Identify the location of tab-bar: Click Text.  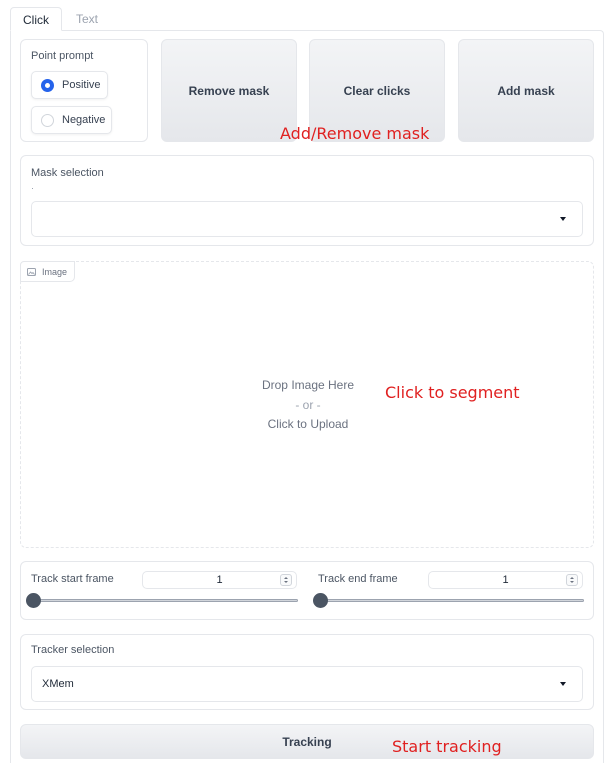
(60, 19).